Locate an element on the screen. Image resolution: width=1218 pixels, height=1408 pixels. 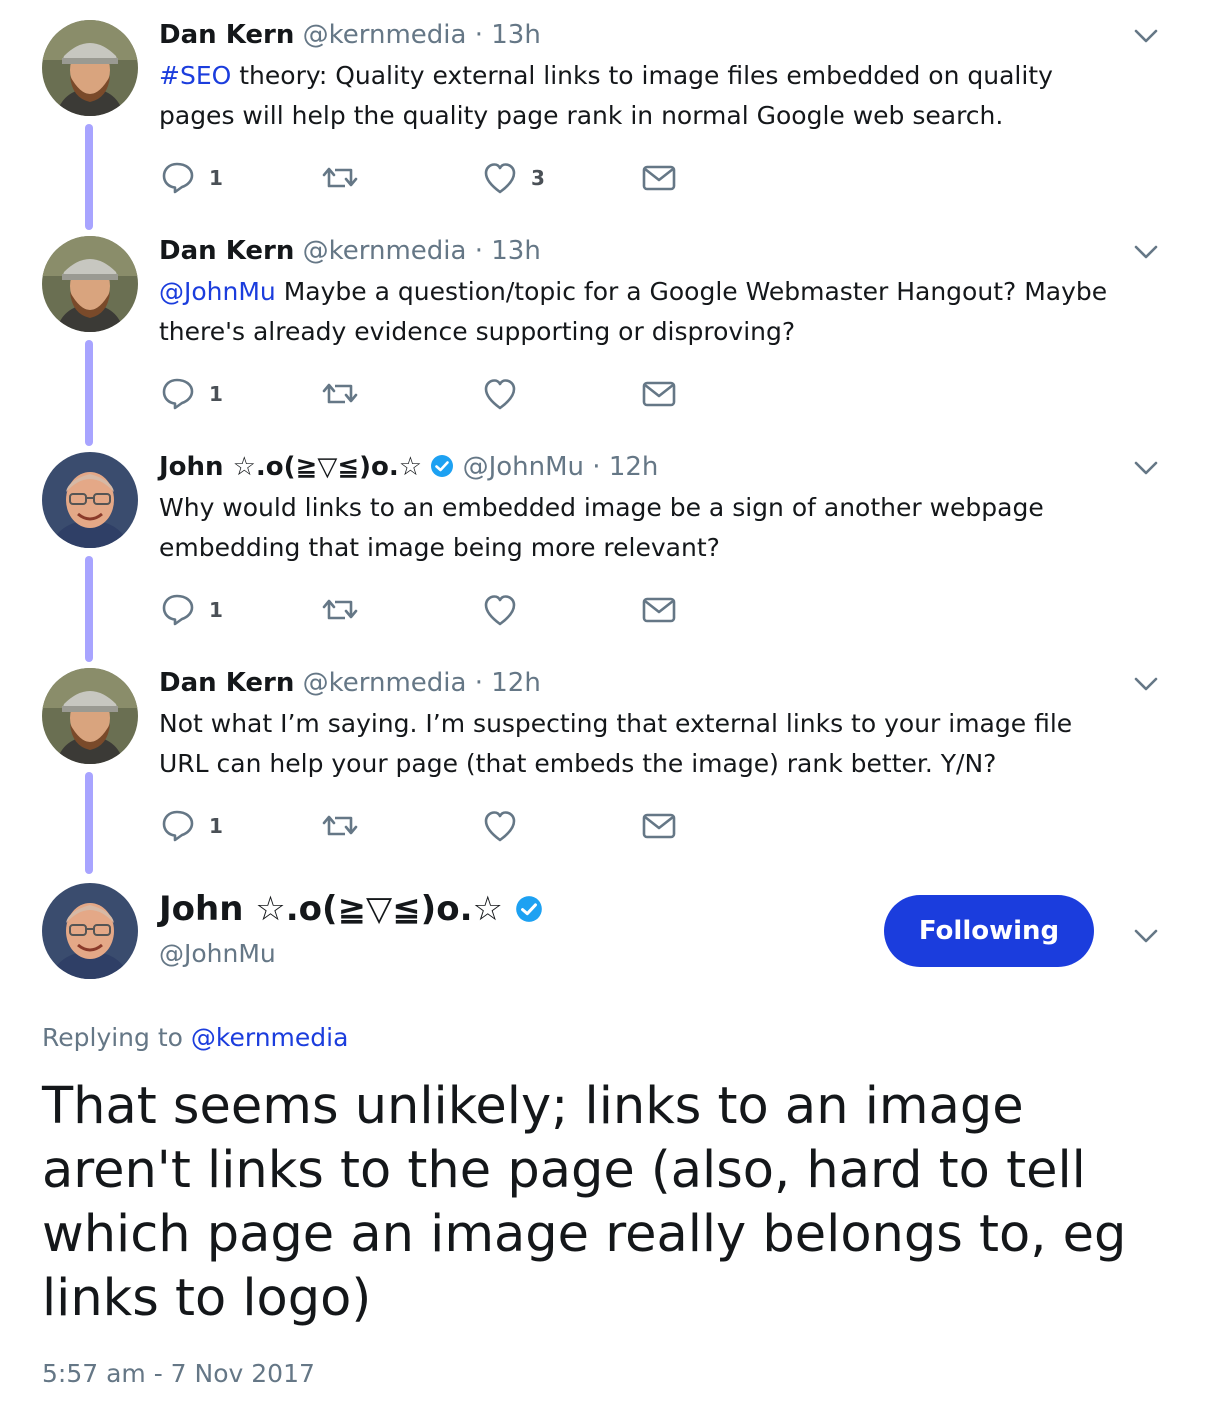
tweet-header: Dan Kern @kernmedia · 12h is located at coordinates (350, 683).